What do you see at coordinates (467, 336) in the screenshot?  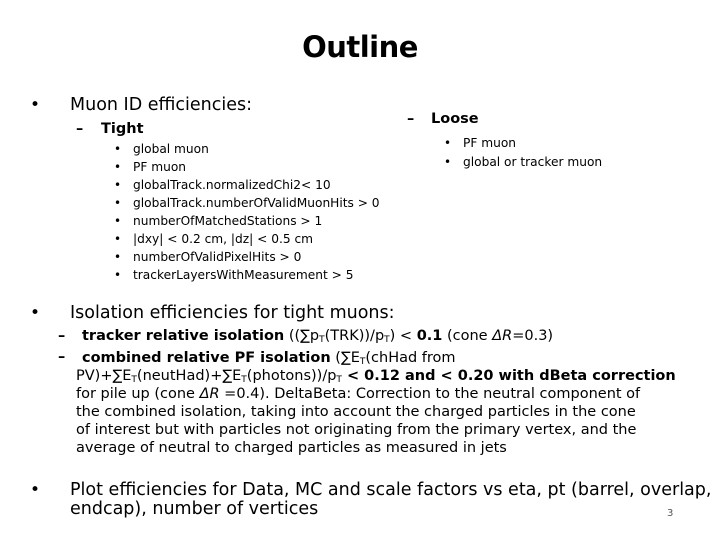 I see `formula-text: (cone` at bounding box center [467, 336].